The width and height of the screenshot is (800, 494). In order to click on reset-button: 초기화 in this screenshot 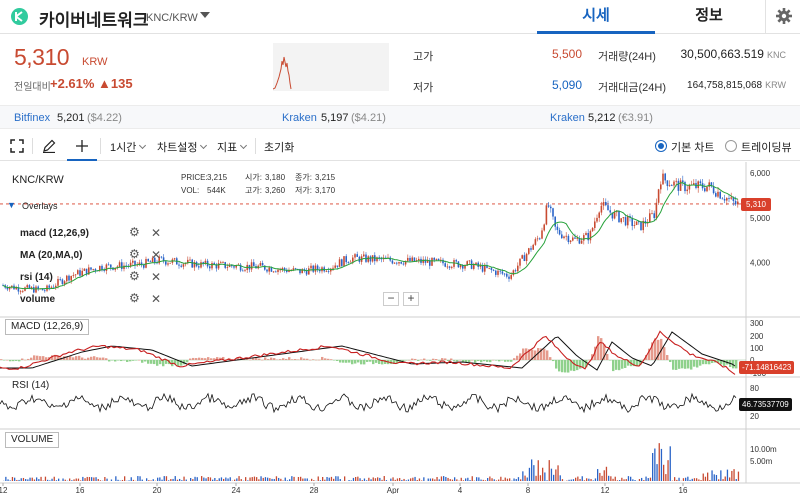, I will do `click(279, 147)`.